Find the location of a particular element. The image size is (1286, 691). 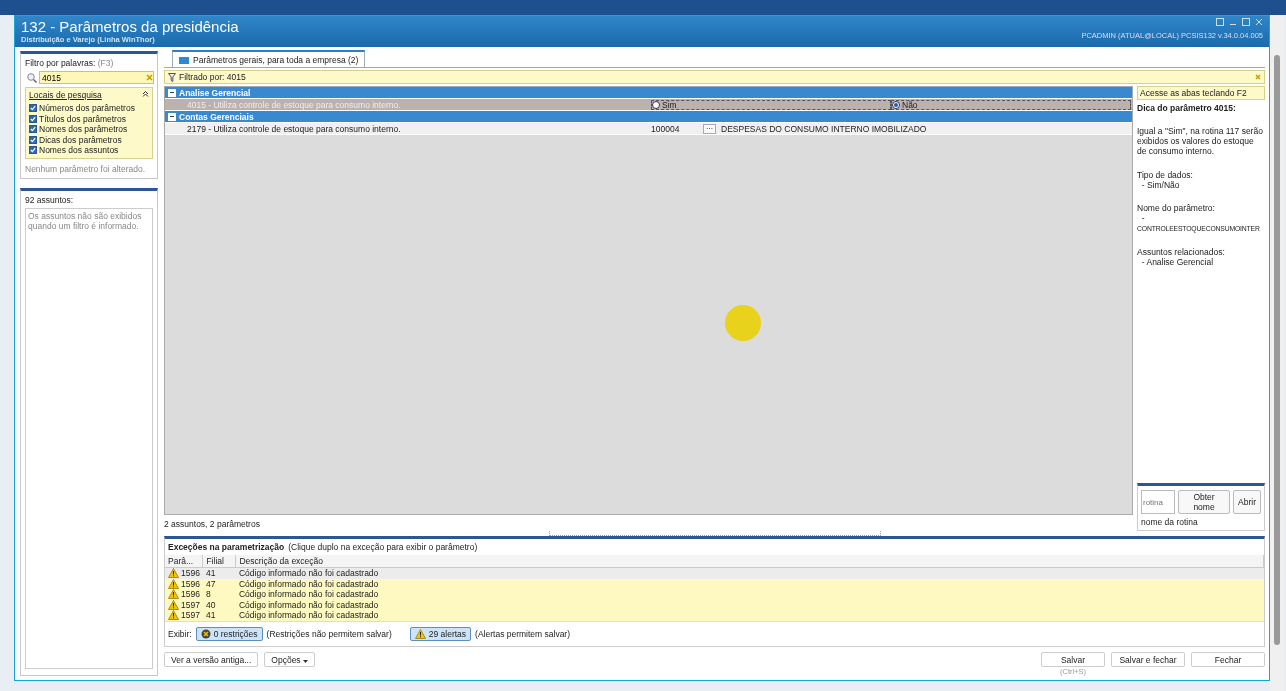

group-header: Contas Gerenciais is located at coordinates (648, 117).